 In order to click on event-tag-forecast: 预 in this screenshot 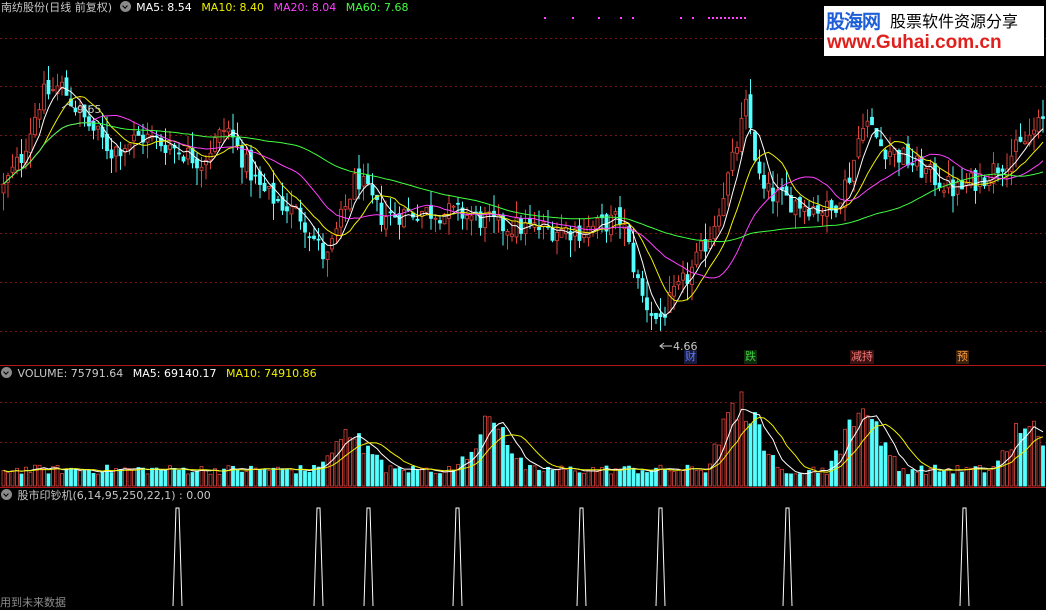, I will do `click(962, 357)`.